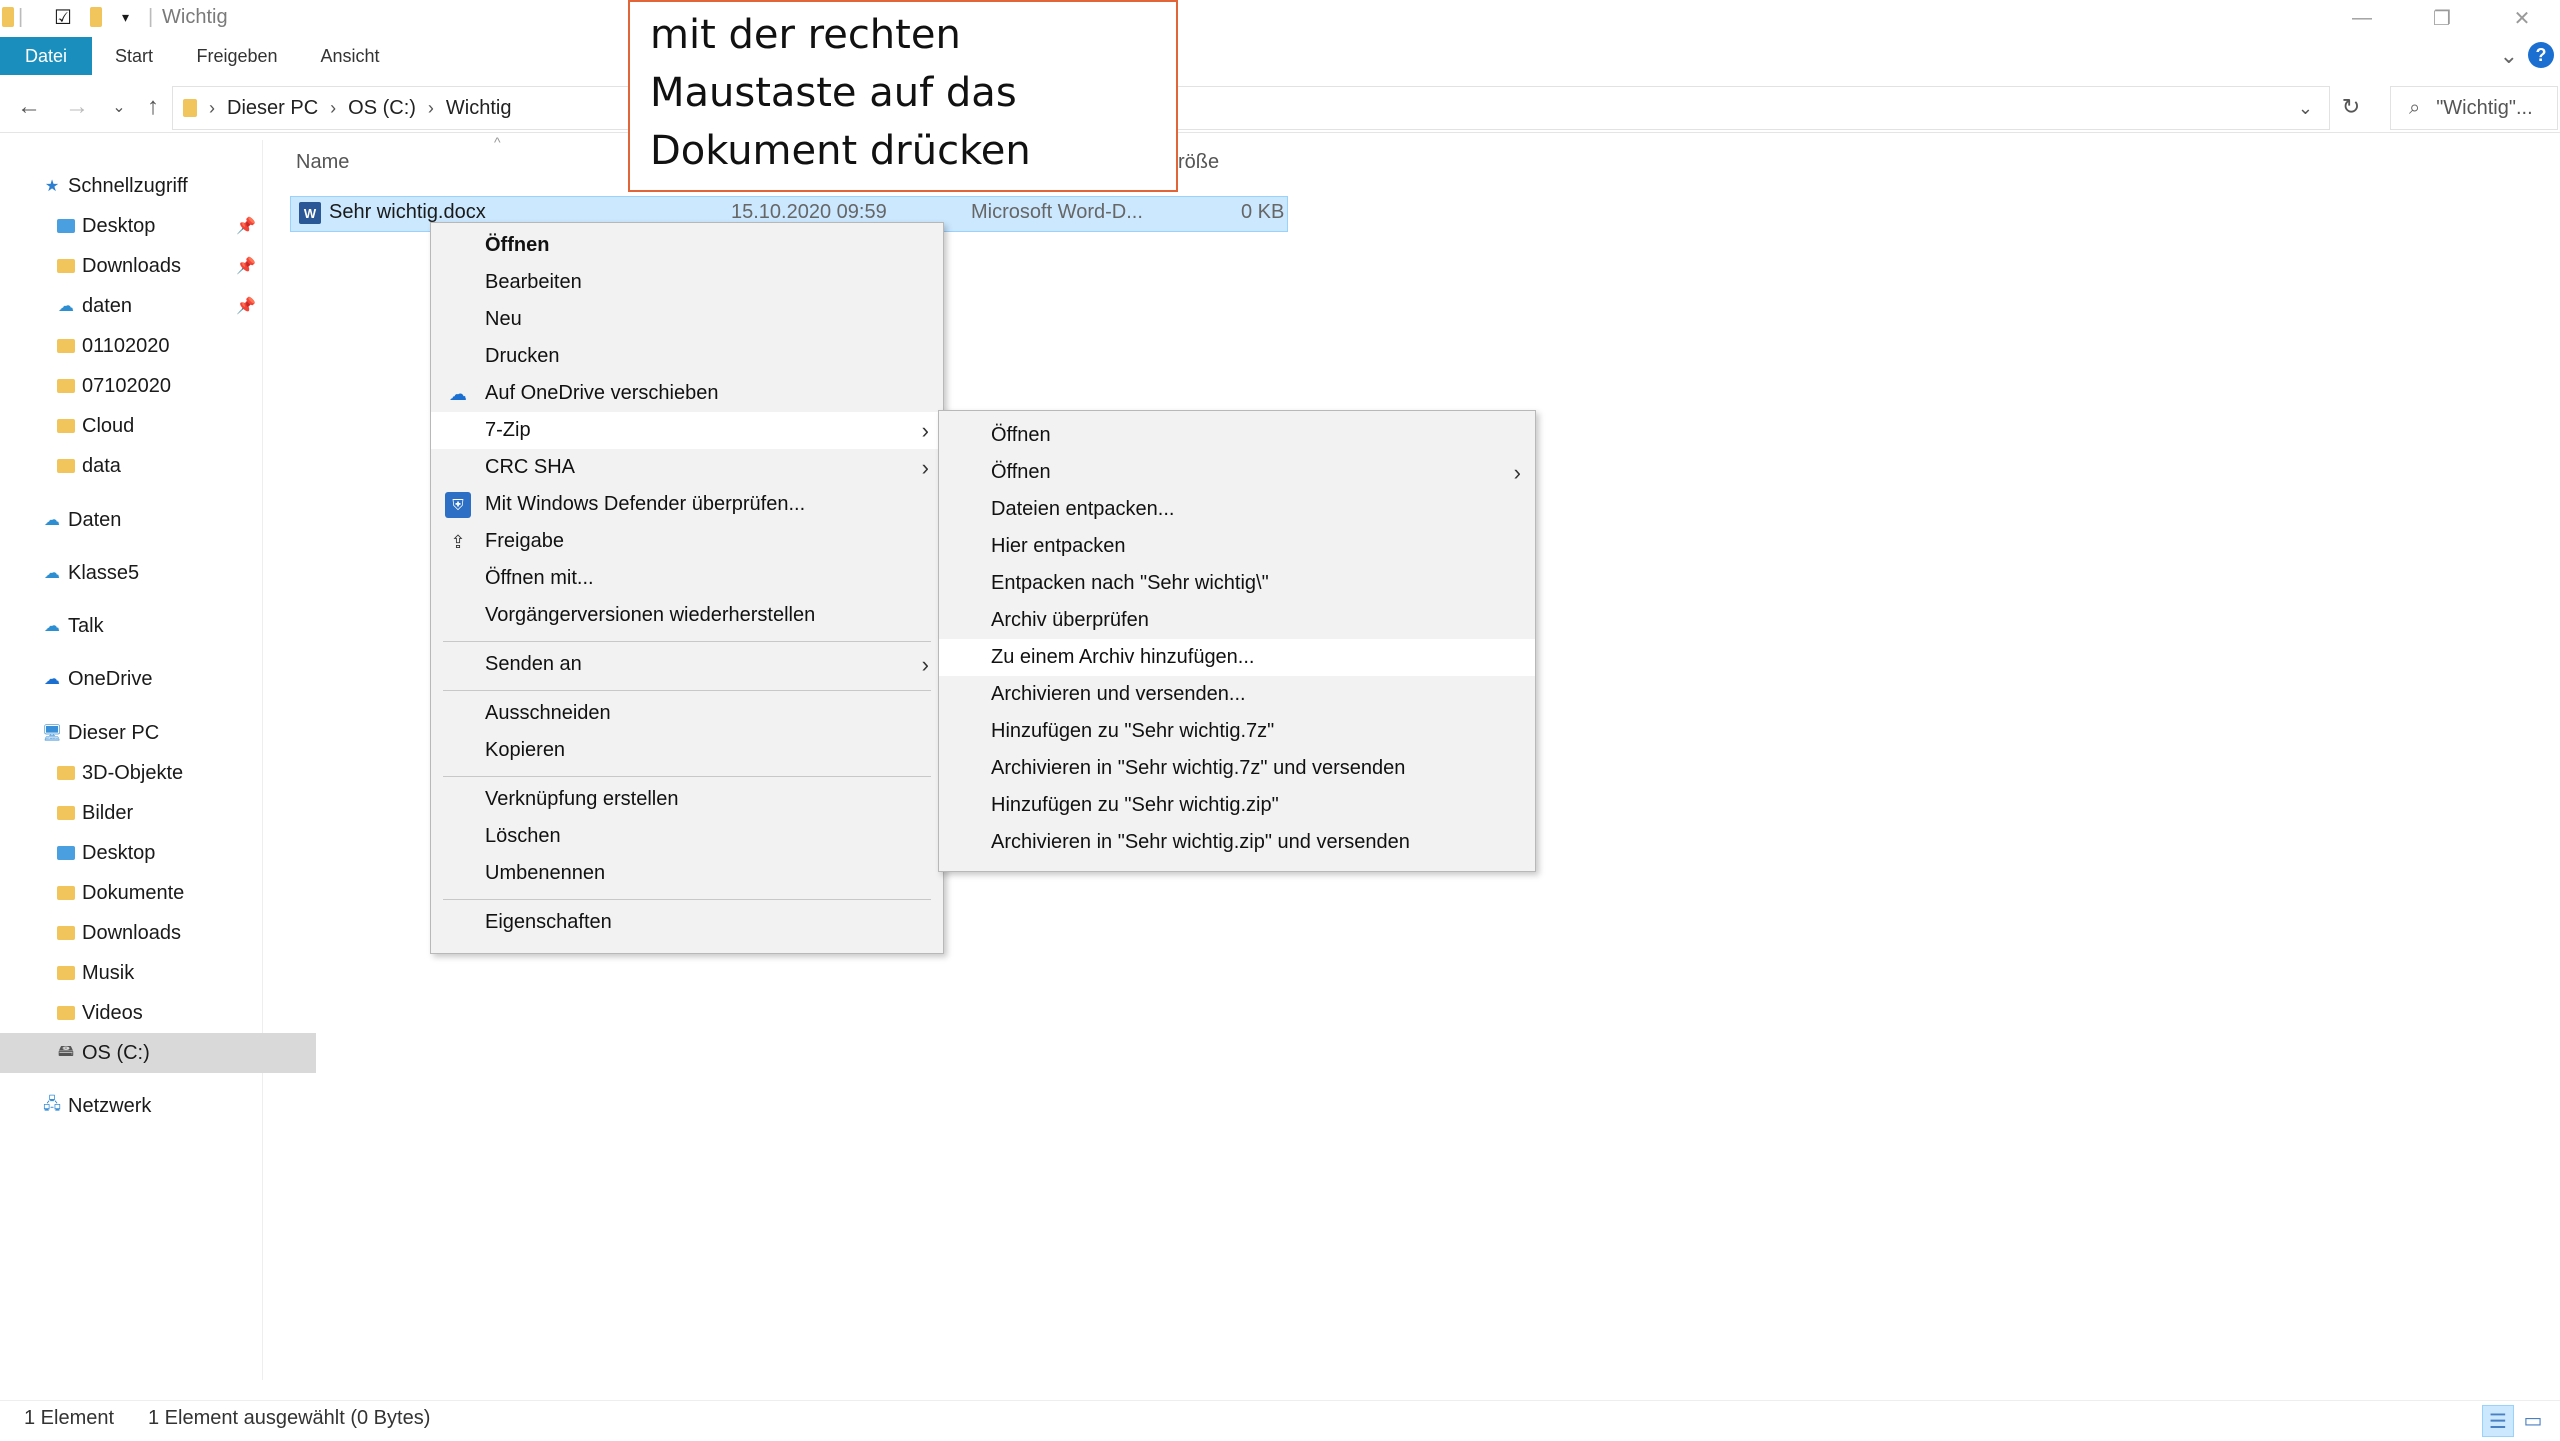 Image resolution: width=2560 pixels, height=1441 pixels. What do you see at coordinates (1237, 620) in the screenshot?
I see `zip-item-archiv-pruefen: Archiv überprüfen` at bounding box center [1237, 620].